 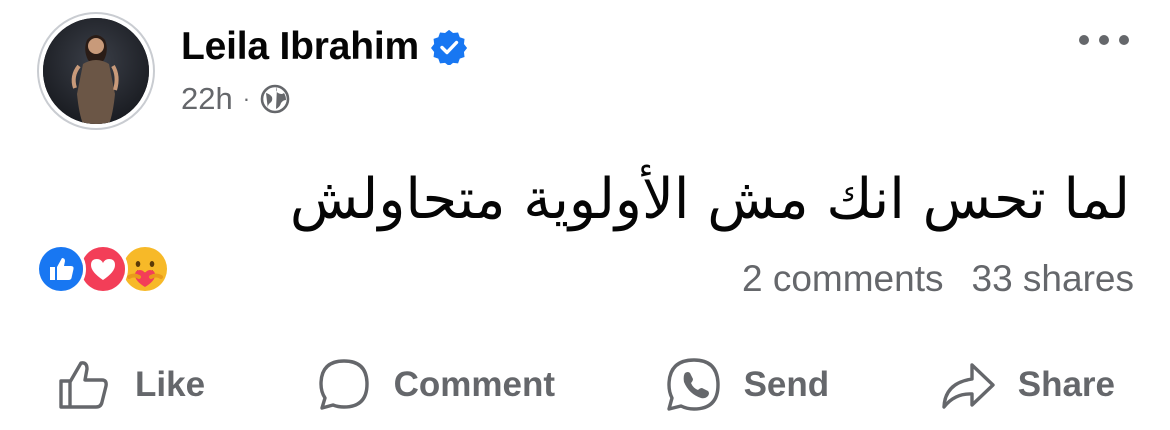 I want to click on comments-count: 2 comments, so click(x=843, y=279).